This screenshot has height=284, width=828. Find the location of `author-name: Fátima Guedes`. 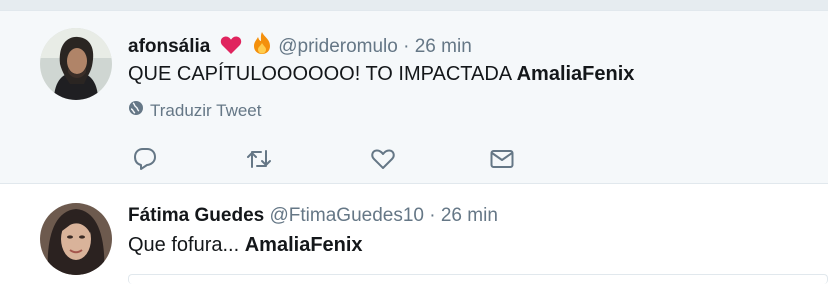

author-name: Fátima Guedes is located at coordinates (196, 215).